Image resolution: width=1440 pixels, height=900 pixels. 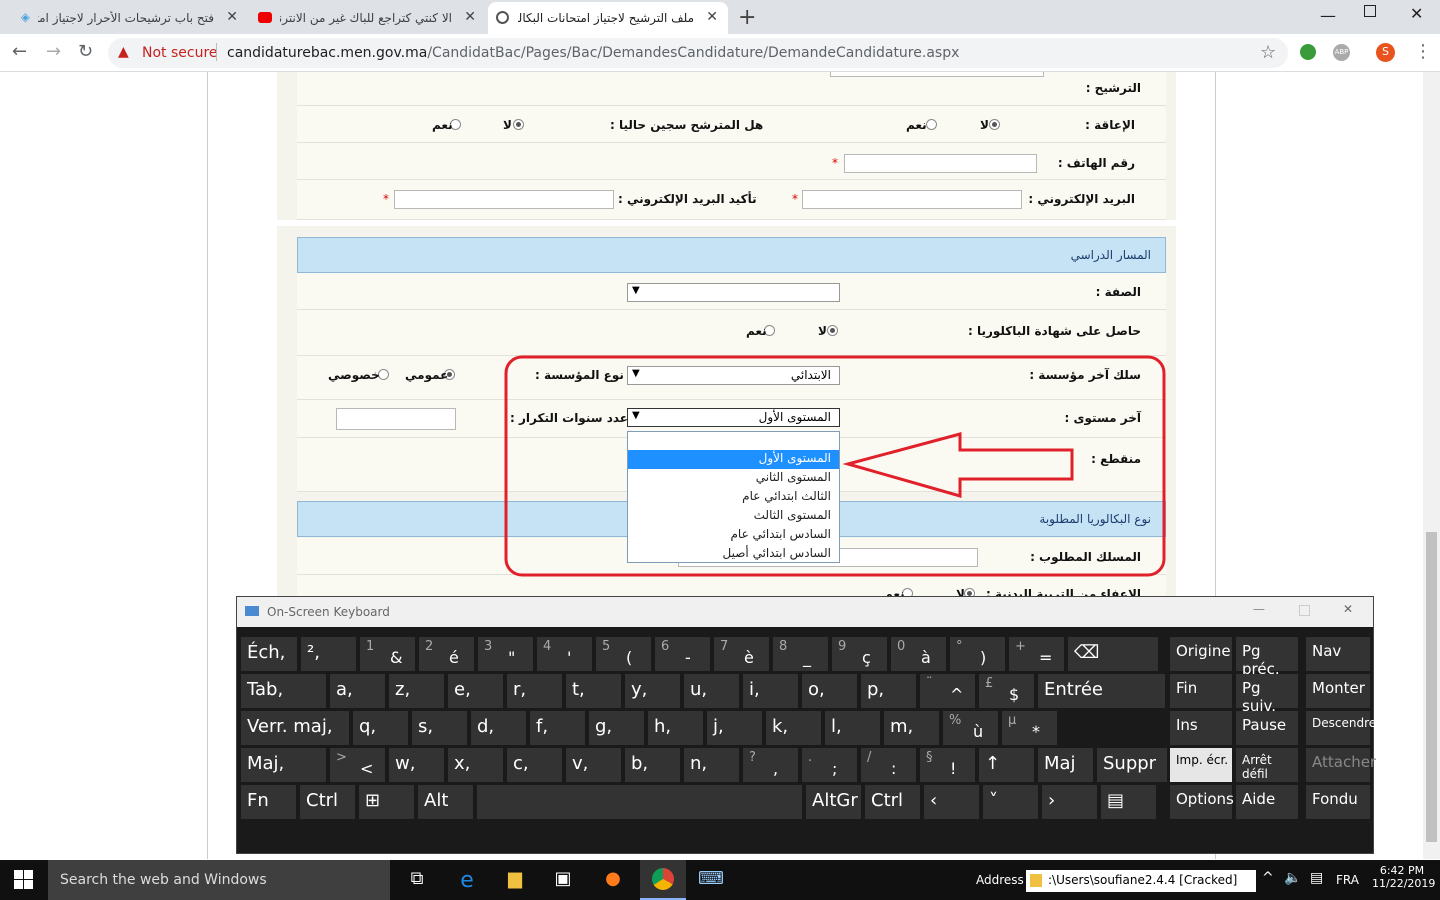 What do you see at coordinates (652, 691) in the screenshot?
I see `key-y: y,` at bounding box center [652, 691].